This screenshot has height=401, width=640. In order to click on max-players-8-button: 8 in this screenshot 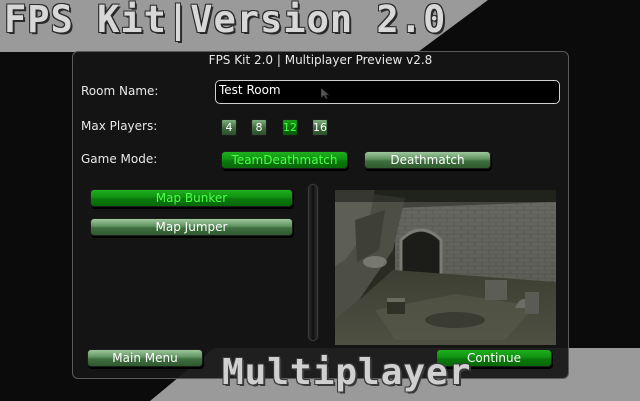, I will do `click(259, 127)`.